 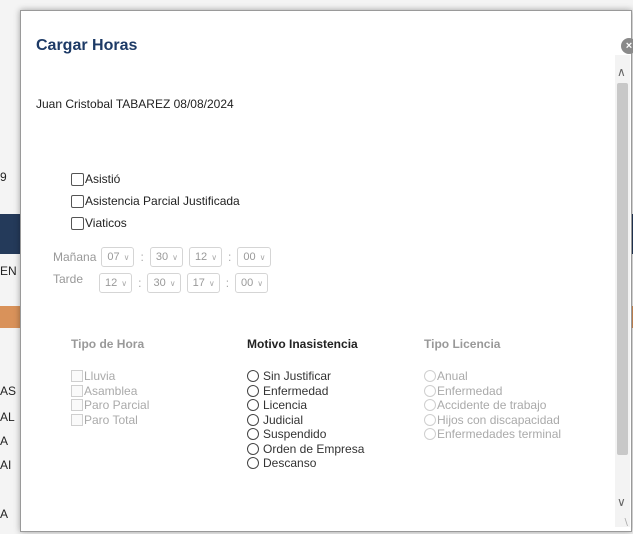 I want to click on licencia-radio-option: Accidente de trabajo, so click(x=492, y=405).